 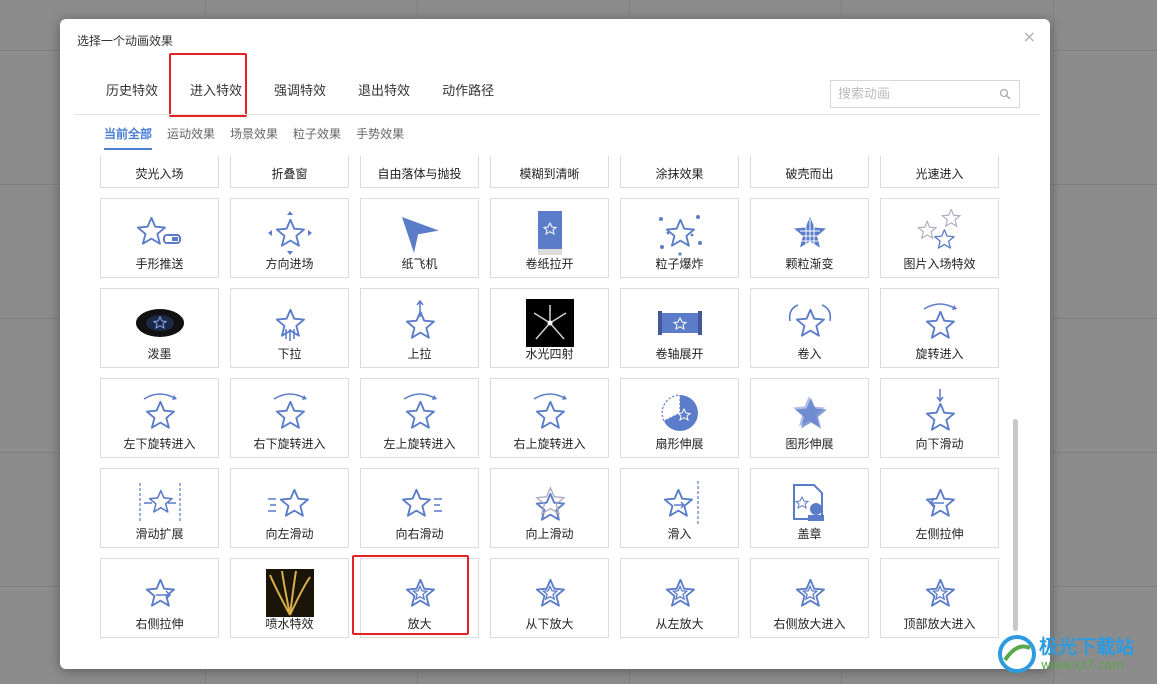 I want to click on effect-label: 颗粒渐变, so click(x=809, y=264).